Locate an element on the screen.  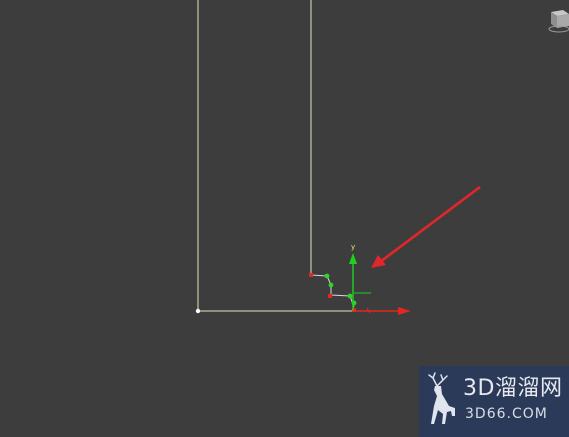
annotation-arrow is located at coordinates (426, 226).